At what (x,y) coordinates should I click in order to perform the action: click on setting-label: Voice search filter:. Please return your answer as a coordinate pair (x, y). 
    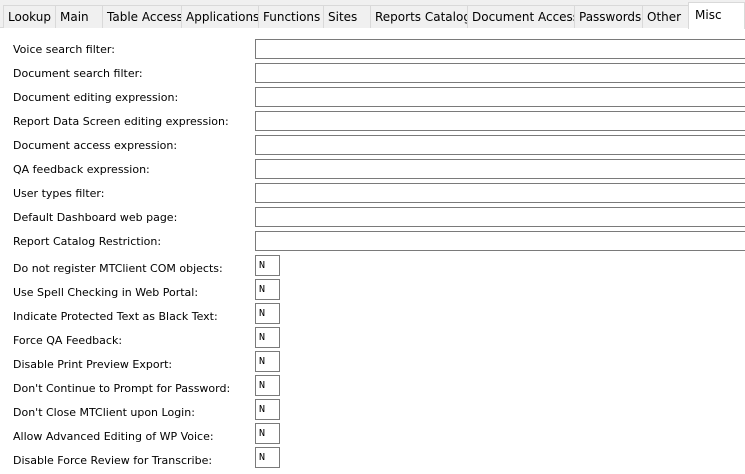
    Looking at the image, I should click on (64, 49).